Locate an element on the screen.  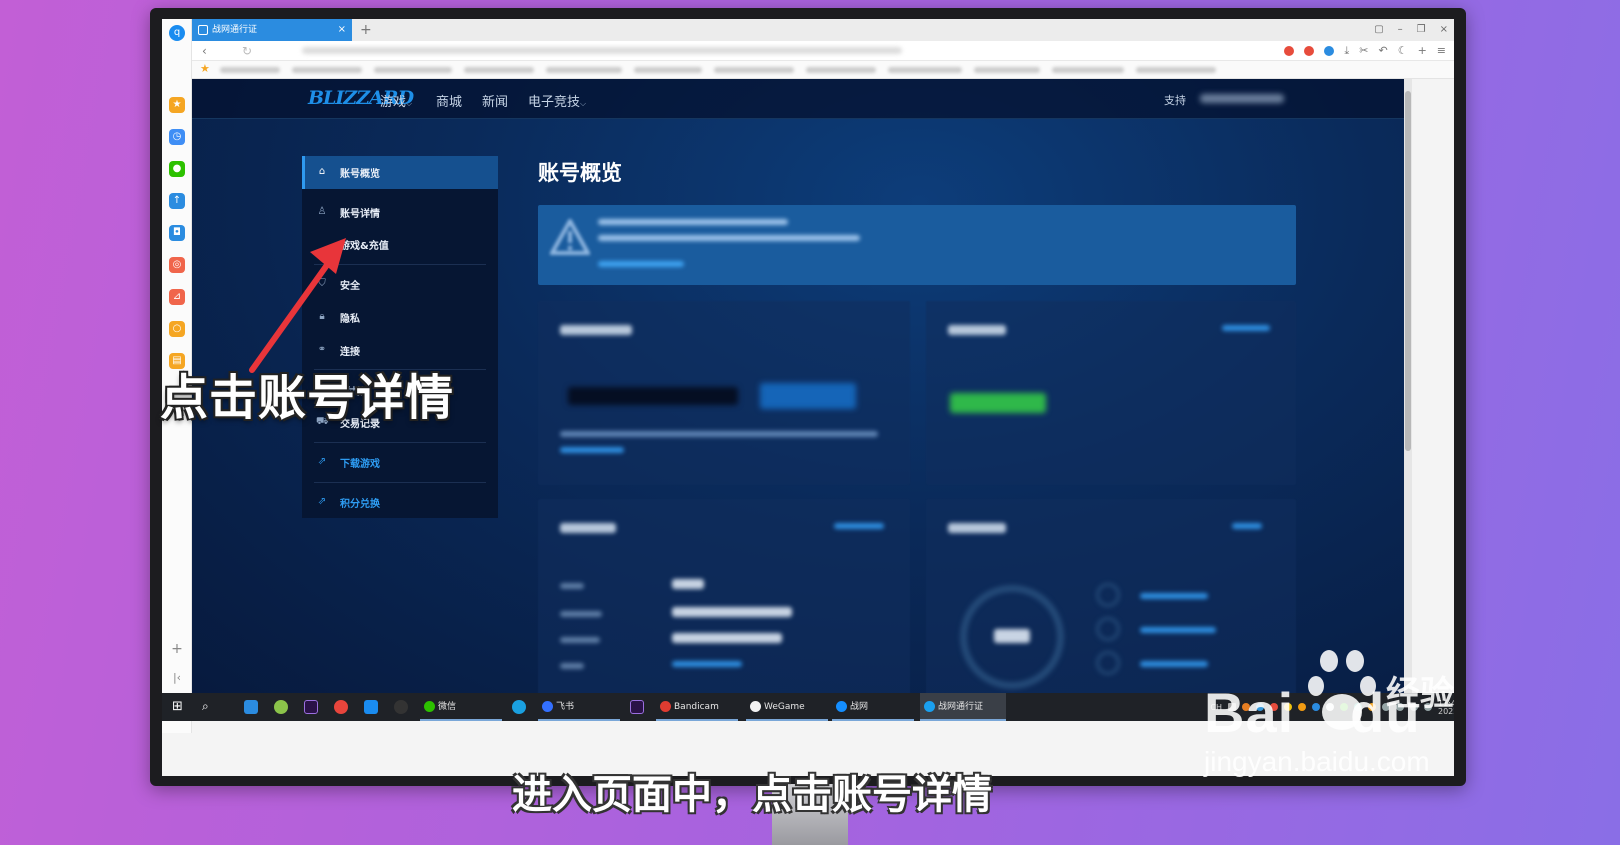
browser-toolbar: ⤓ ✂ ↶ ☾ + ≡ is located at coordinates (1365, 51).